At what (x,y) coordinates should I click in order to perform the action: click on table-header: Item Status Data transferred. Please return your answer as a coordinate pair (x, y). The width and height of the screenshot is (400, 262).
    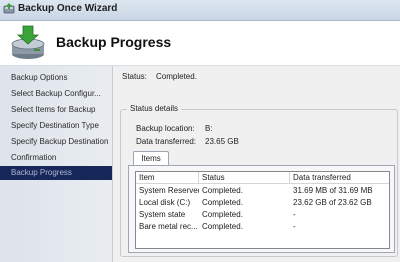
    Looking at the image, I should click on (262, 178).